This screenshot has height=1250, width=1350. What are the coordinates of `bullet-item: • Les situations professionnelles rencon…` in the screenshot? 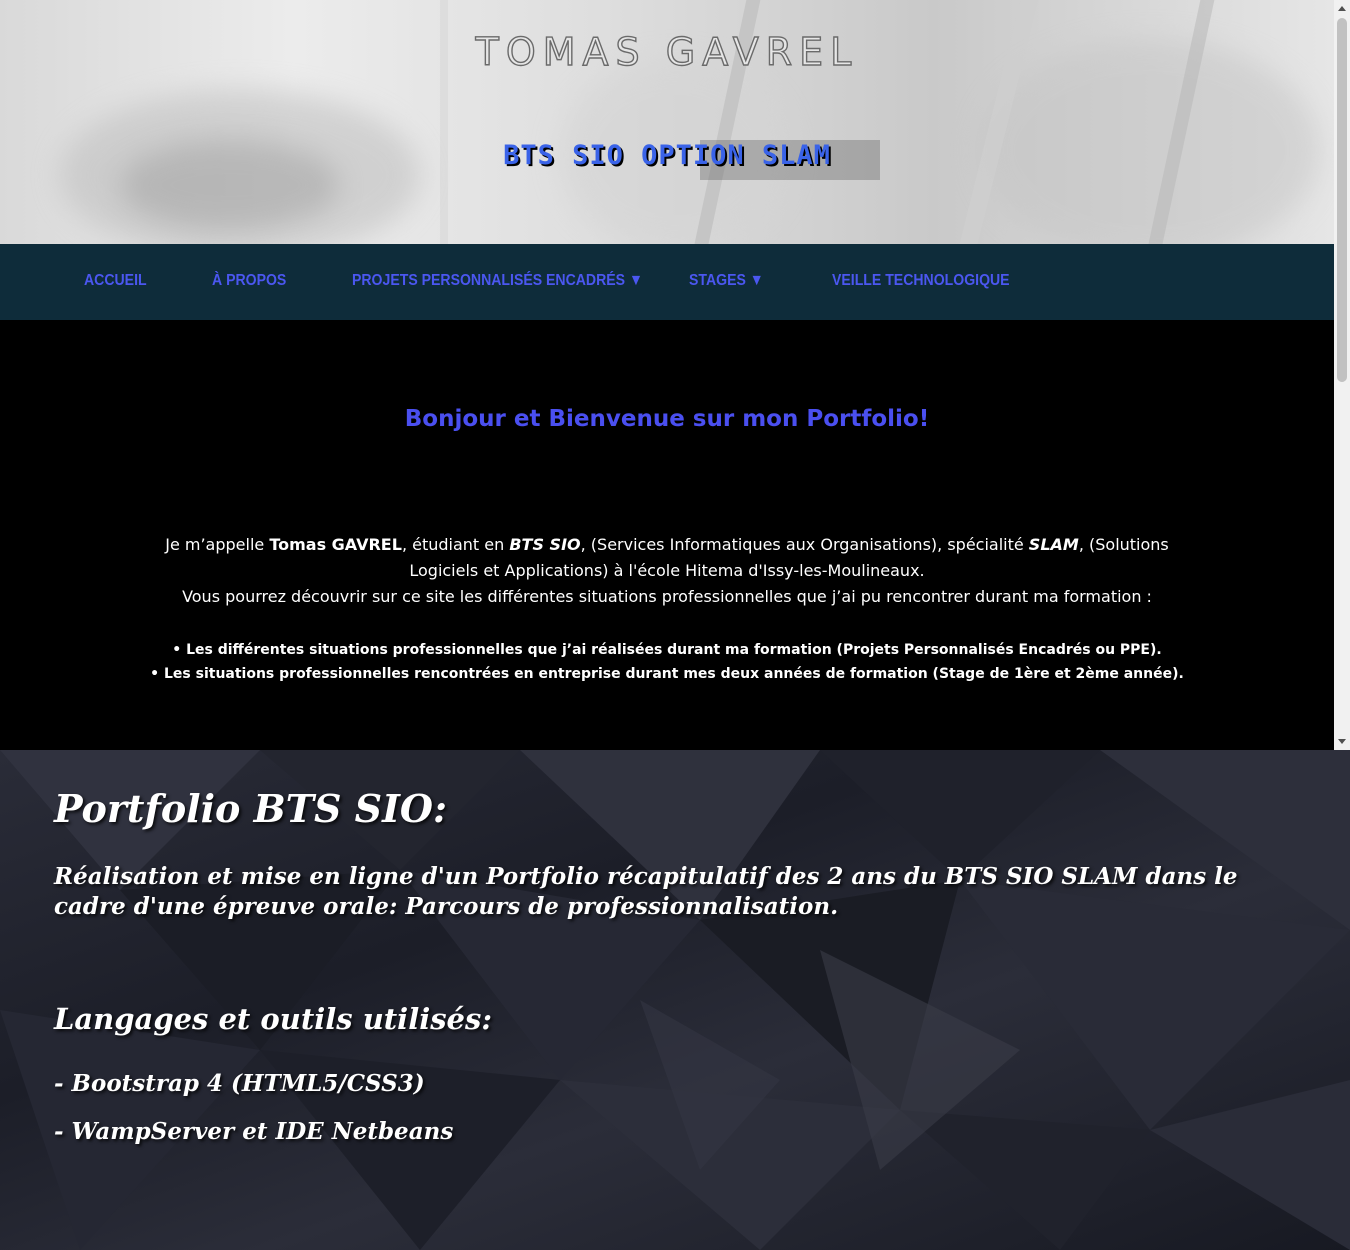 It's located at (667, 674).